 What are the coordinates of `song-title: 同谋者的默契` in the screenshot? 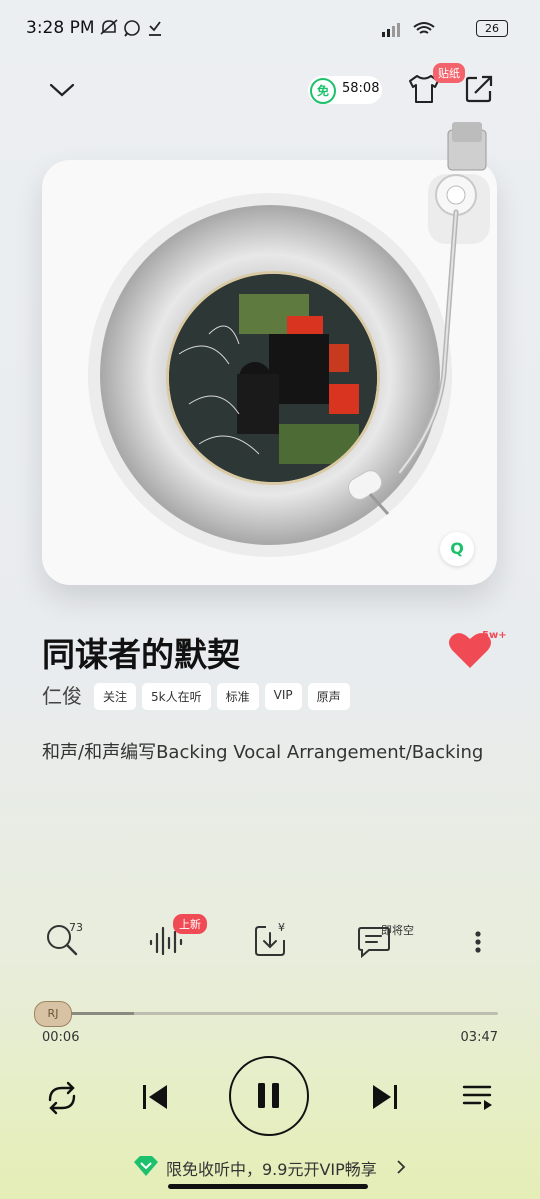 It's located at (141, 654).